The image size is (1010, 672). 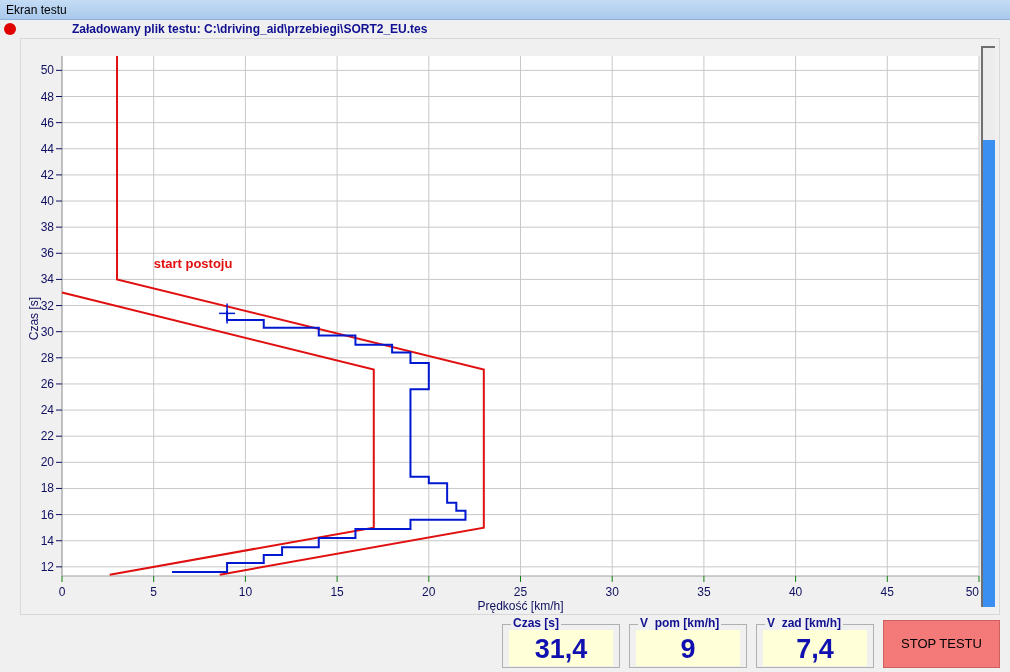 What do you see at coordinates (47, 410) in the screenshot?
I see `y-tick-label: 24` at bounding box center [47, 410].